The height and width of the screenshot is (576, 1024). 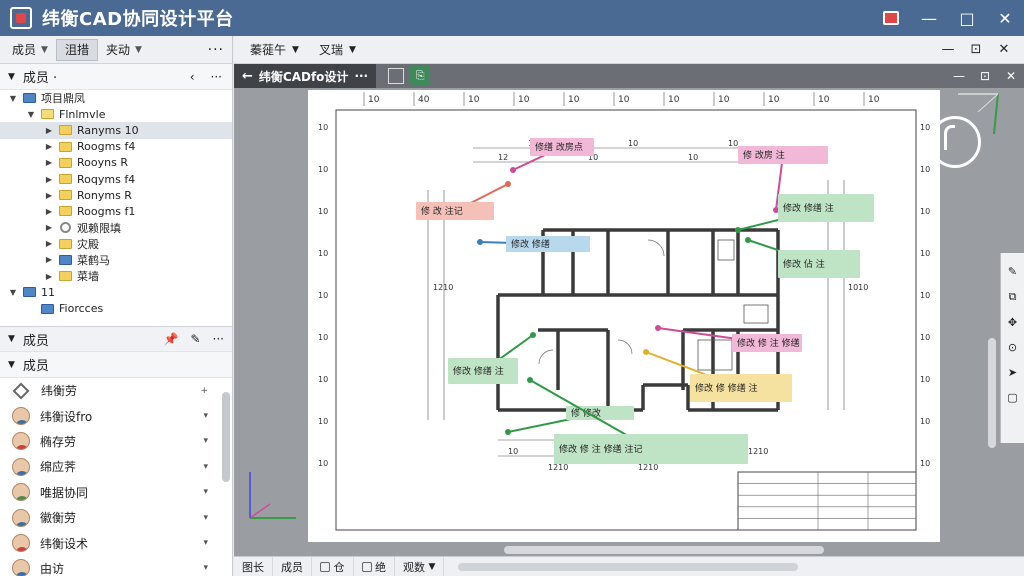 What do you see at coordinates (116, 179) in the screenshot?
I see `tree-item: ▶ Roqyms f4` at bounding box center [116, 179].